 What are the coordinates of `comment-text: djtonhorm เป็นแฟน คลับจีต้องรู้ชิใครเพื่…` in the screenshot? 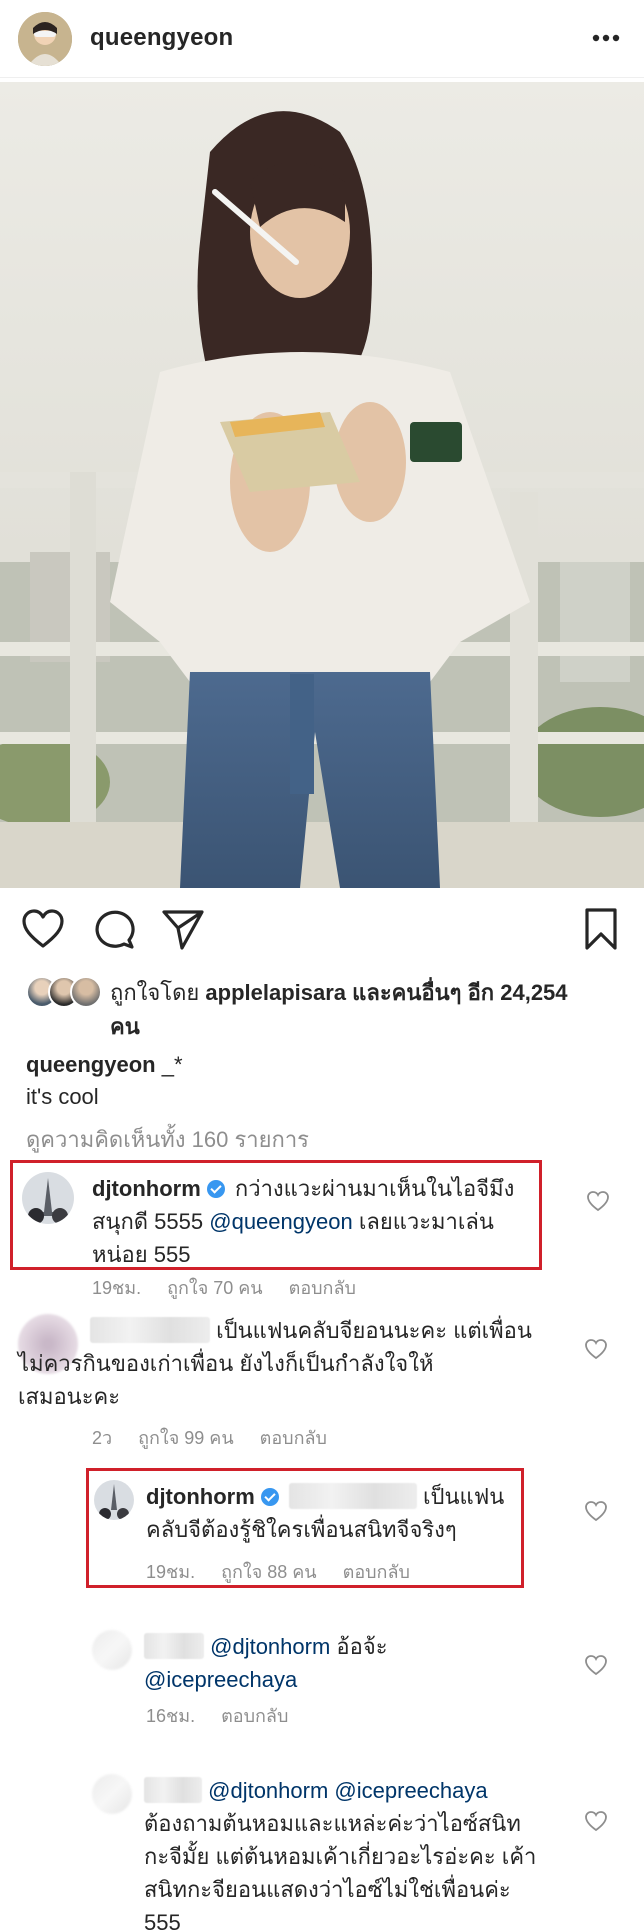 It's located at (356, 1513).